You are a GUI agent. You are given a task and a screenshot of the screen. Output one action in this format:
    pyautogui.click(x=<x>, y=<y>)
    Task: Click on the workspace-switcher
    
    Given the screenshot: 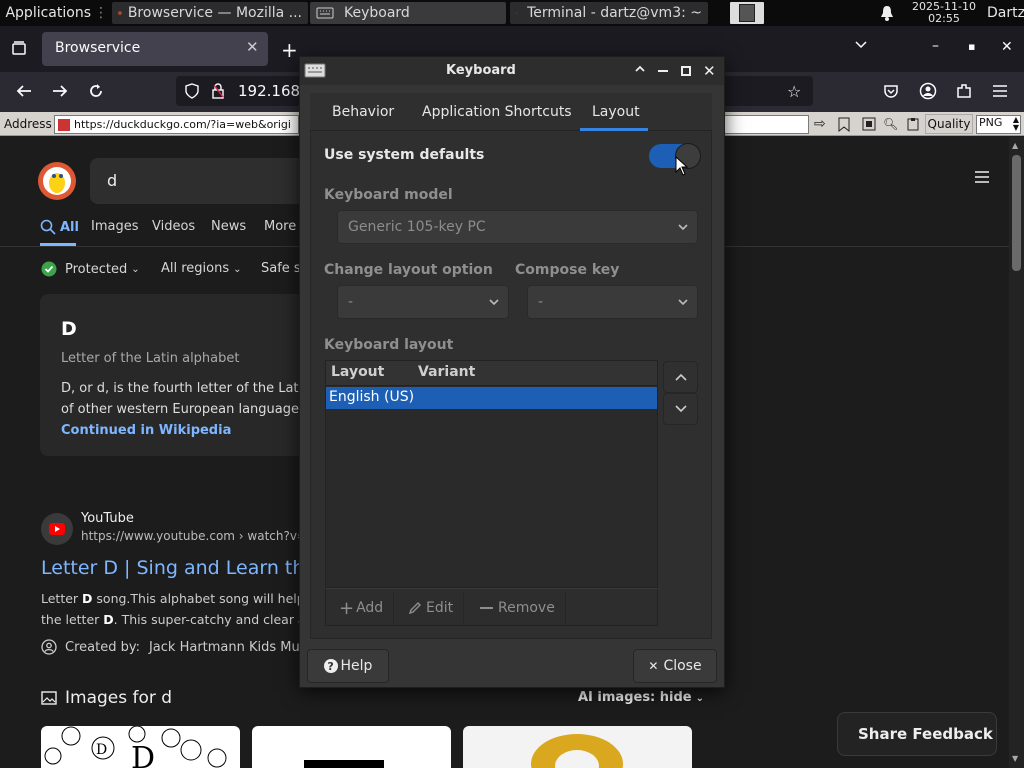 What is the action you would take?
    pyautogui.click(x=747, y=13)
    